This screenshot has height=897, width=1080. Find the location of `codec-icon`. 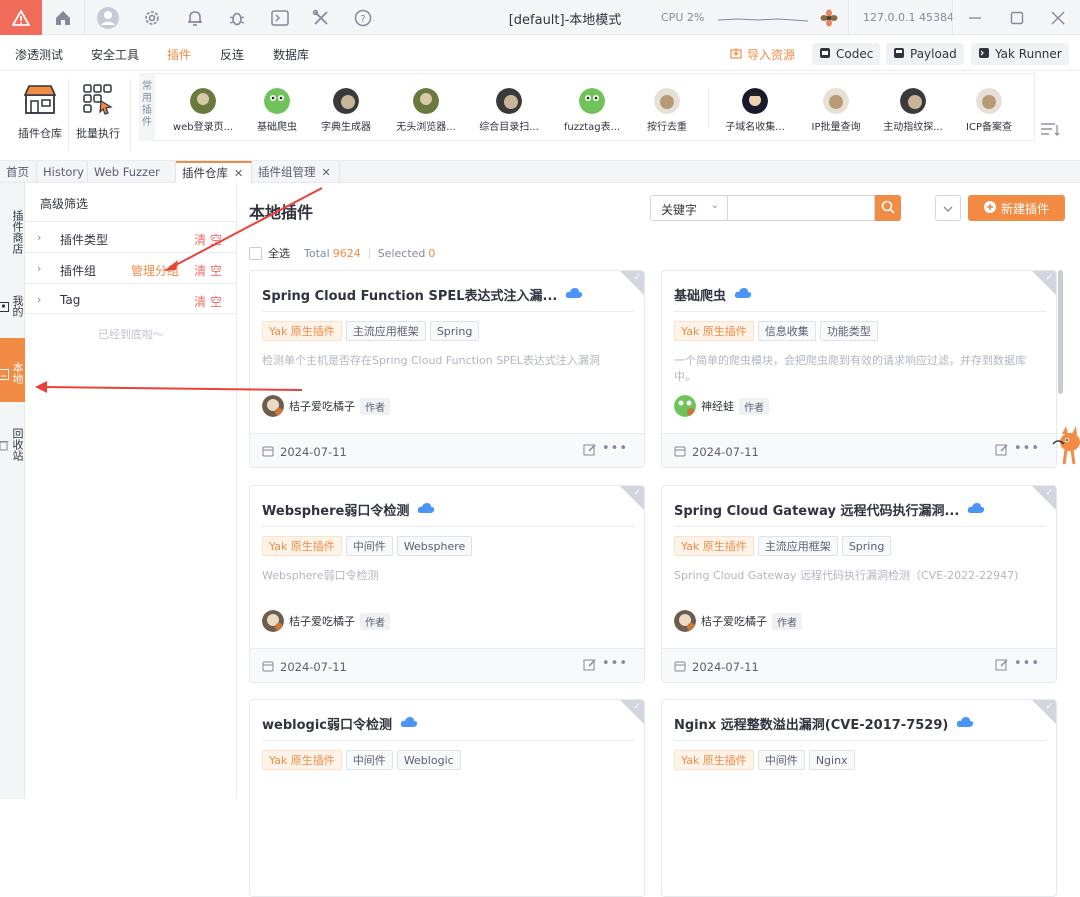

codec-icon is located at coordinates (825, 54).